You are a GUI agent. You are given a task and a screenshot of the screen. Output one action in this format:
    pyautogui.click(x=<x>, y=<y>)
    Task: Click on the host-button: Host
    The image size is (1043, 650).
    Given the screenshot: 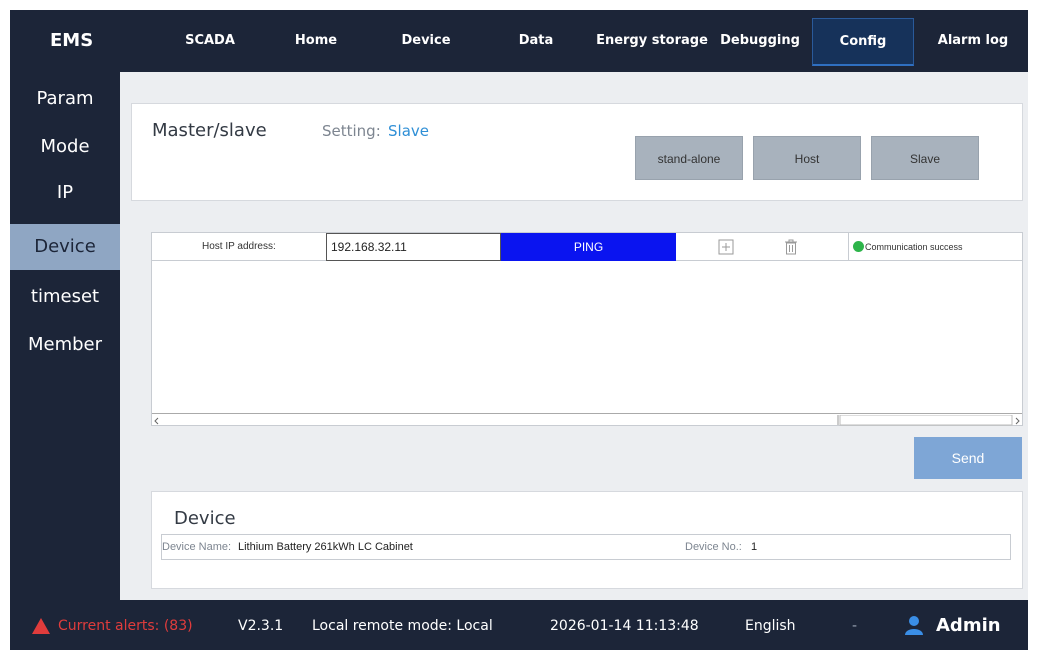 What is the action you would take?
    pyautogui.click(x=807, y=158)
    